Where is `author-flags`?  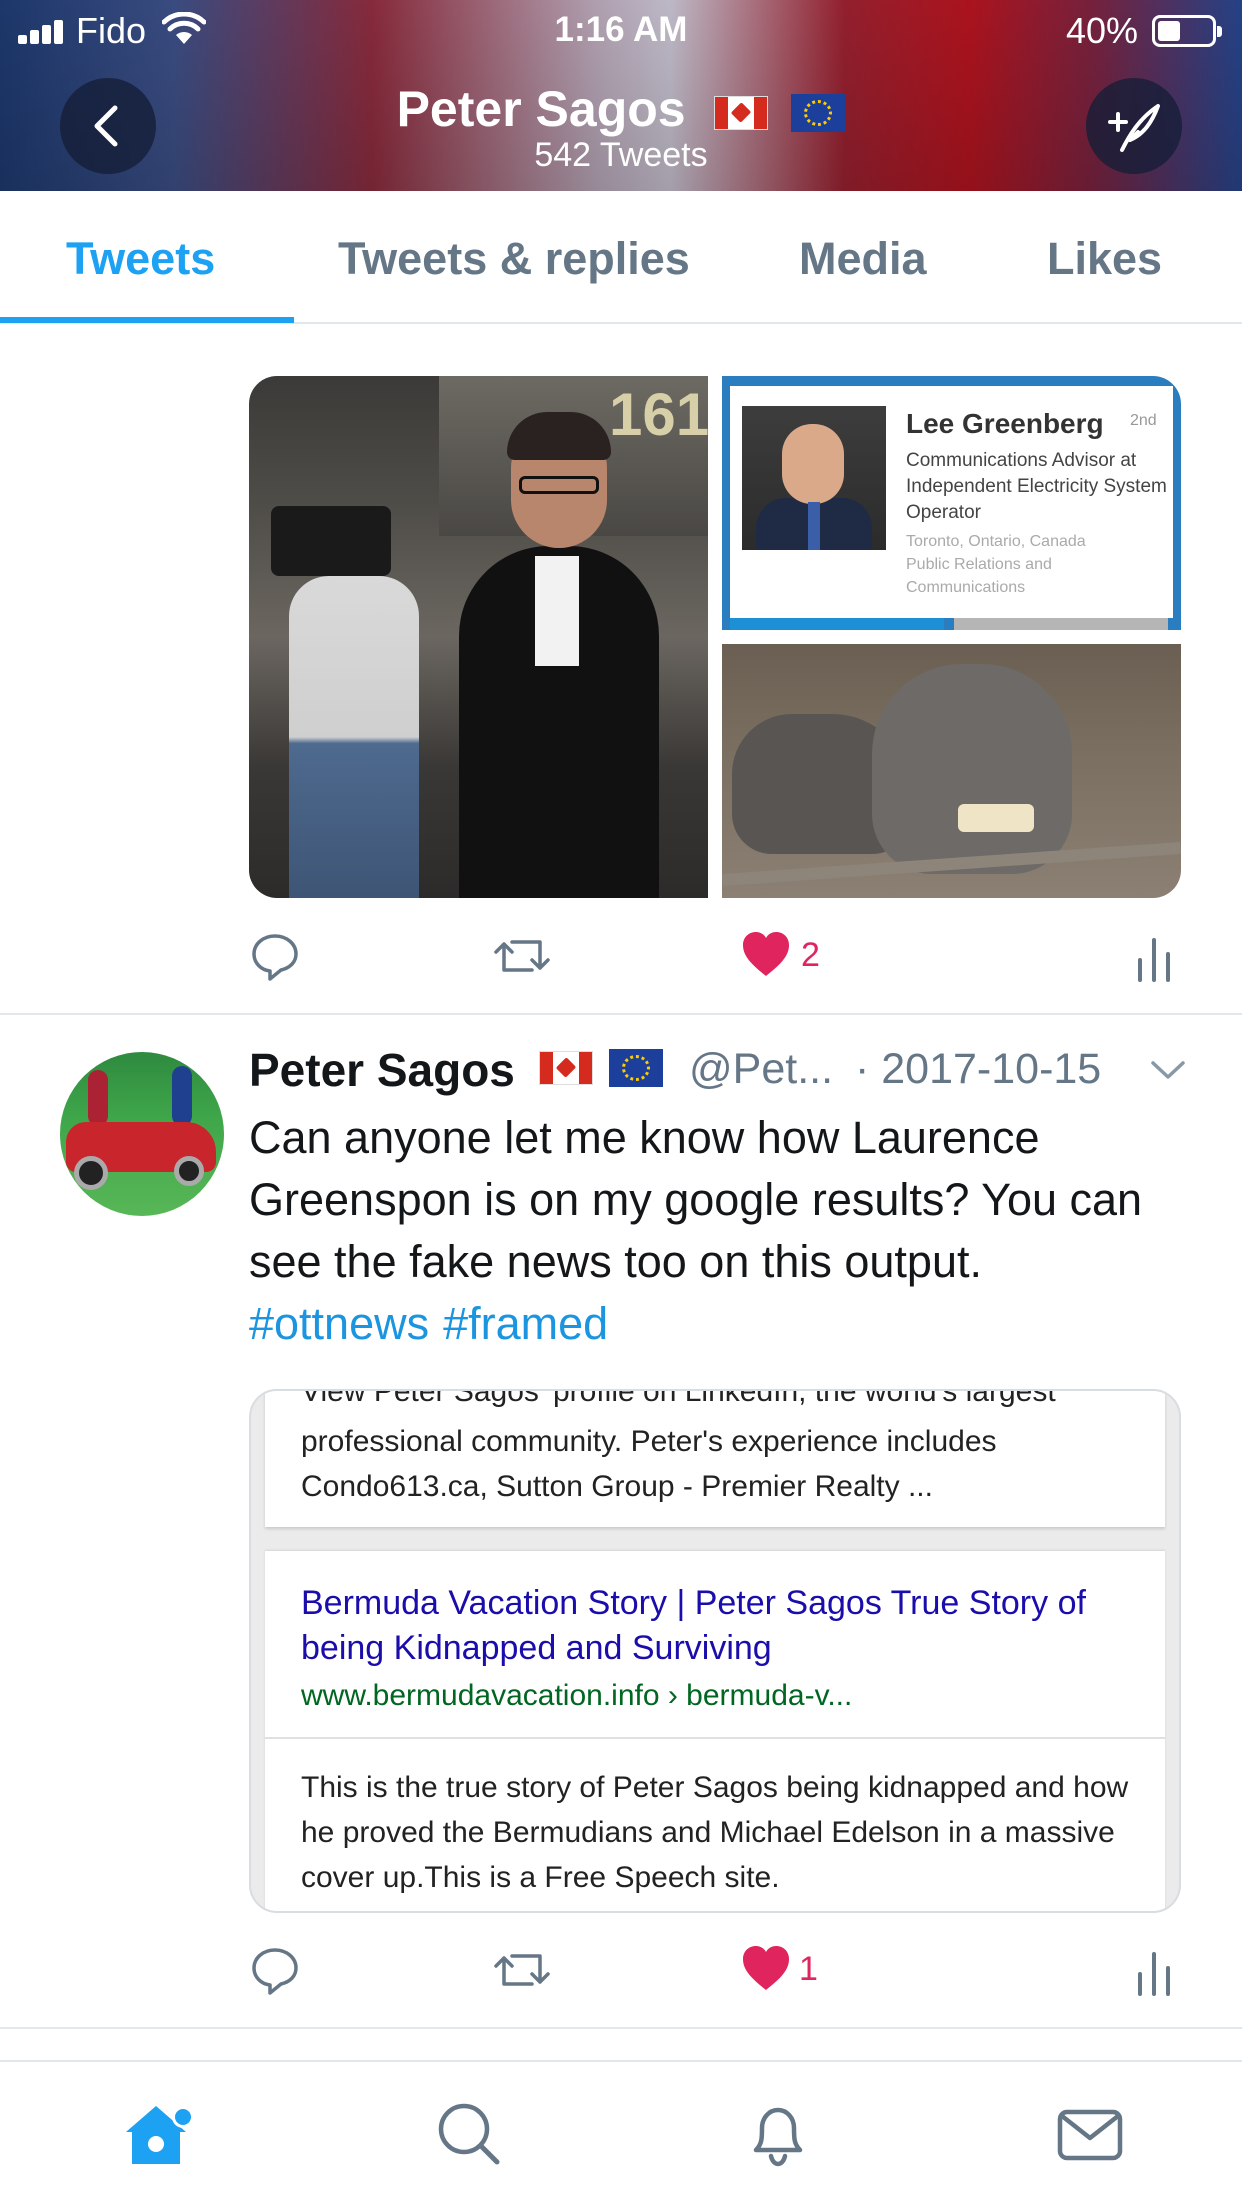
author-flags is located at coordinates (601, 1068).